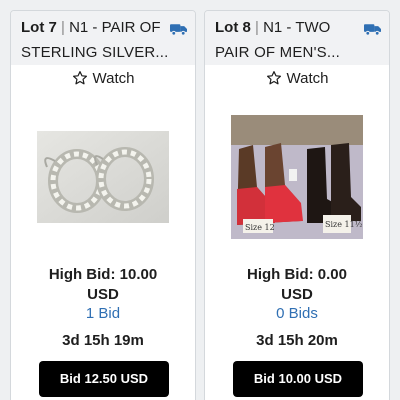  I want to click on lot-title-line1: Lot 8 | N1 - TWO, so click(272, 27).